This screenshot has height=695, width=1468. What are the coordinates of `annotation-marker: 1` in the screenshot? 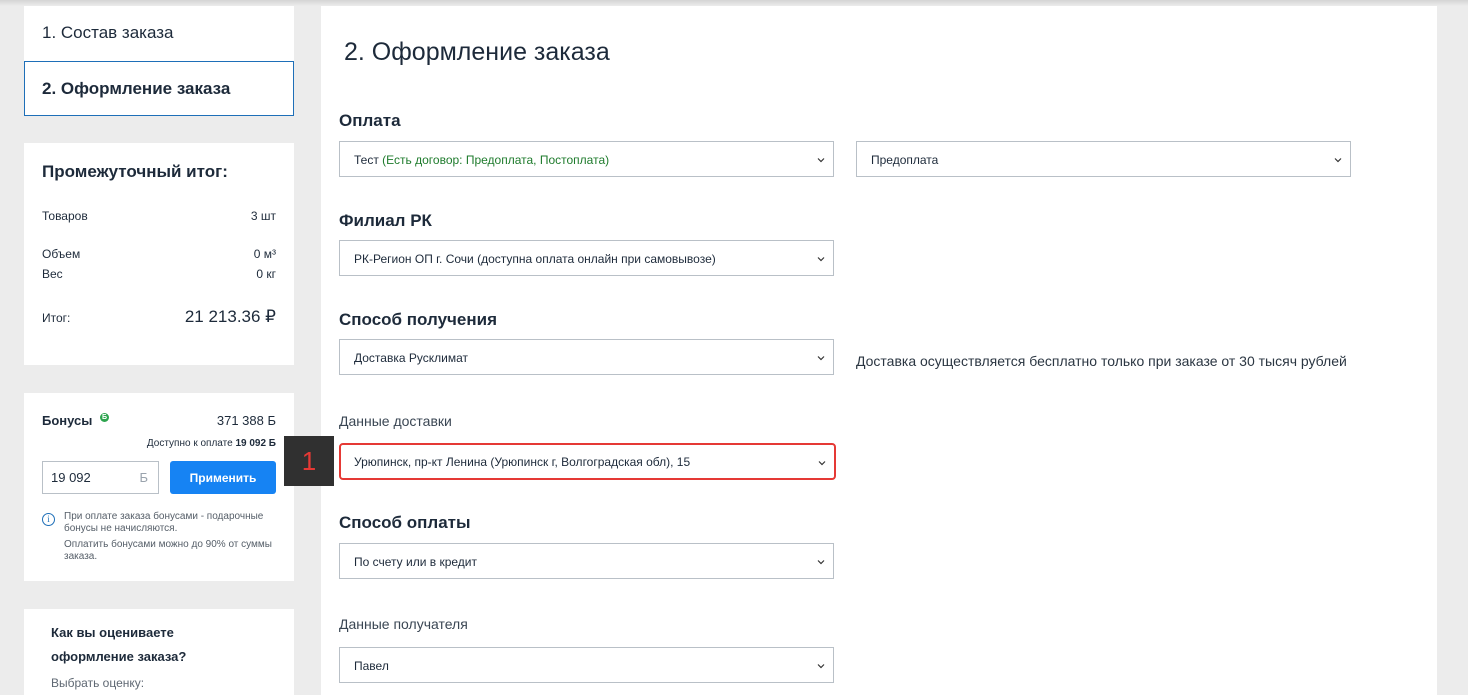 It's located at (309, 461).